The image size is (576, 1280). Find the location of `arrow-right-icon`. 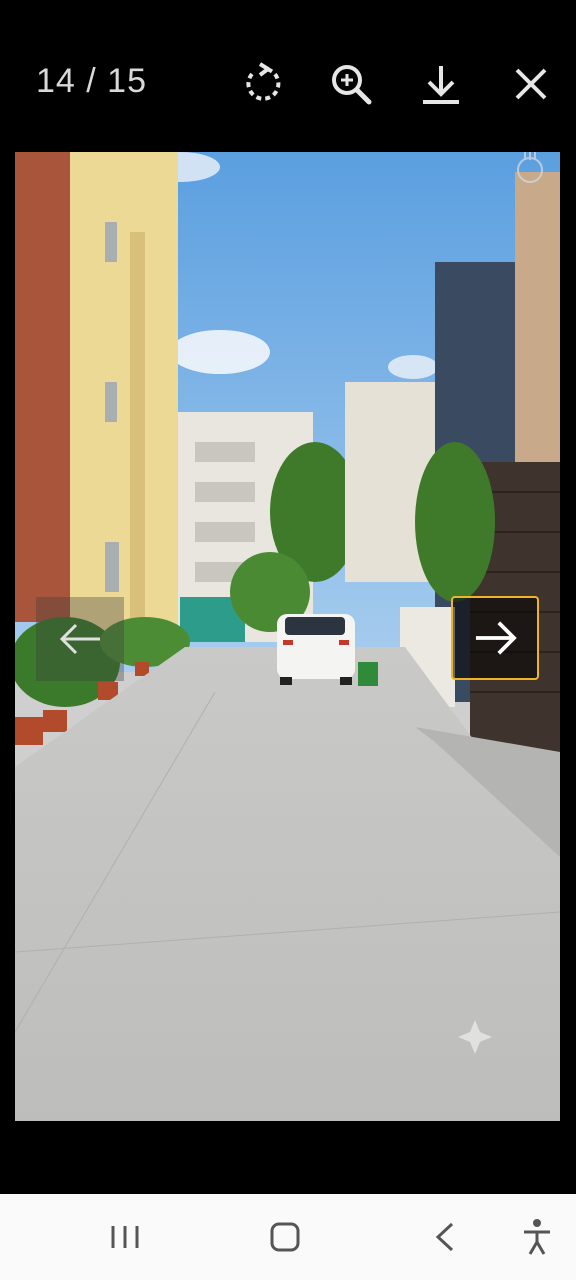

arrow-right-icon is located at coordinates (496, 638).